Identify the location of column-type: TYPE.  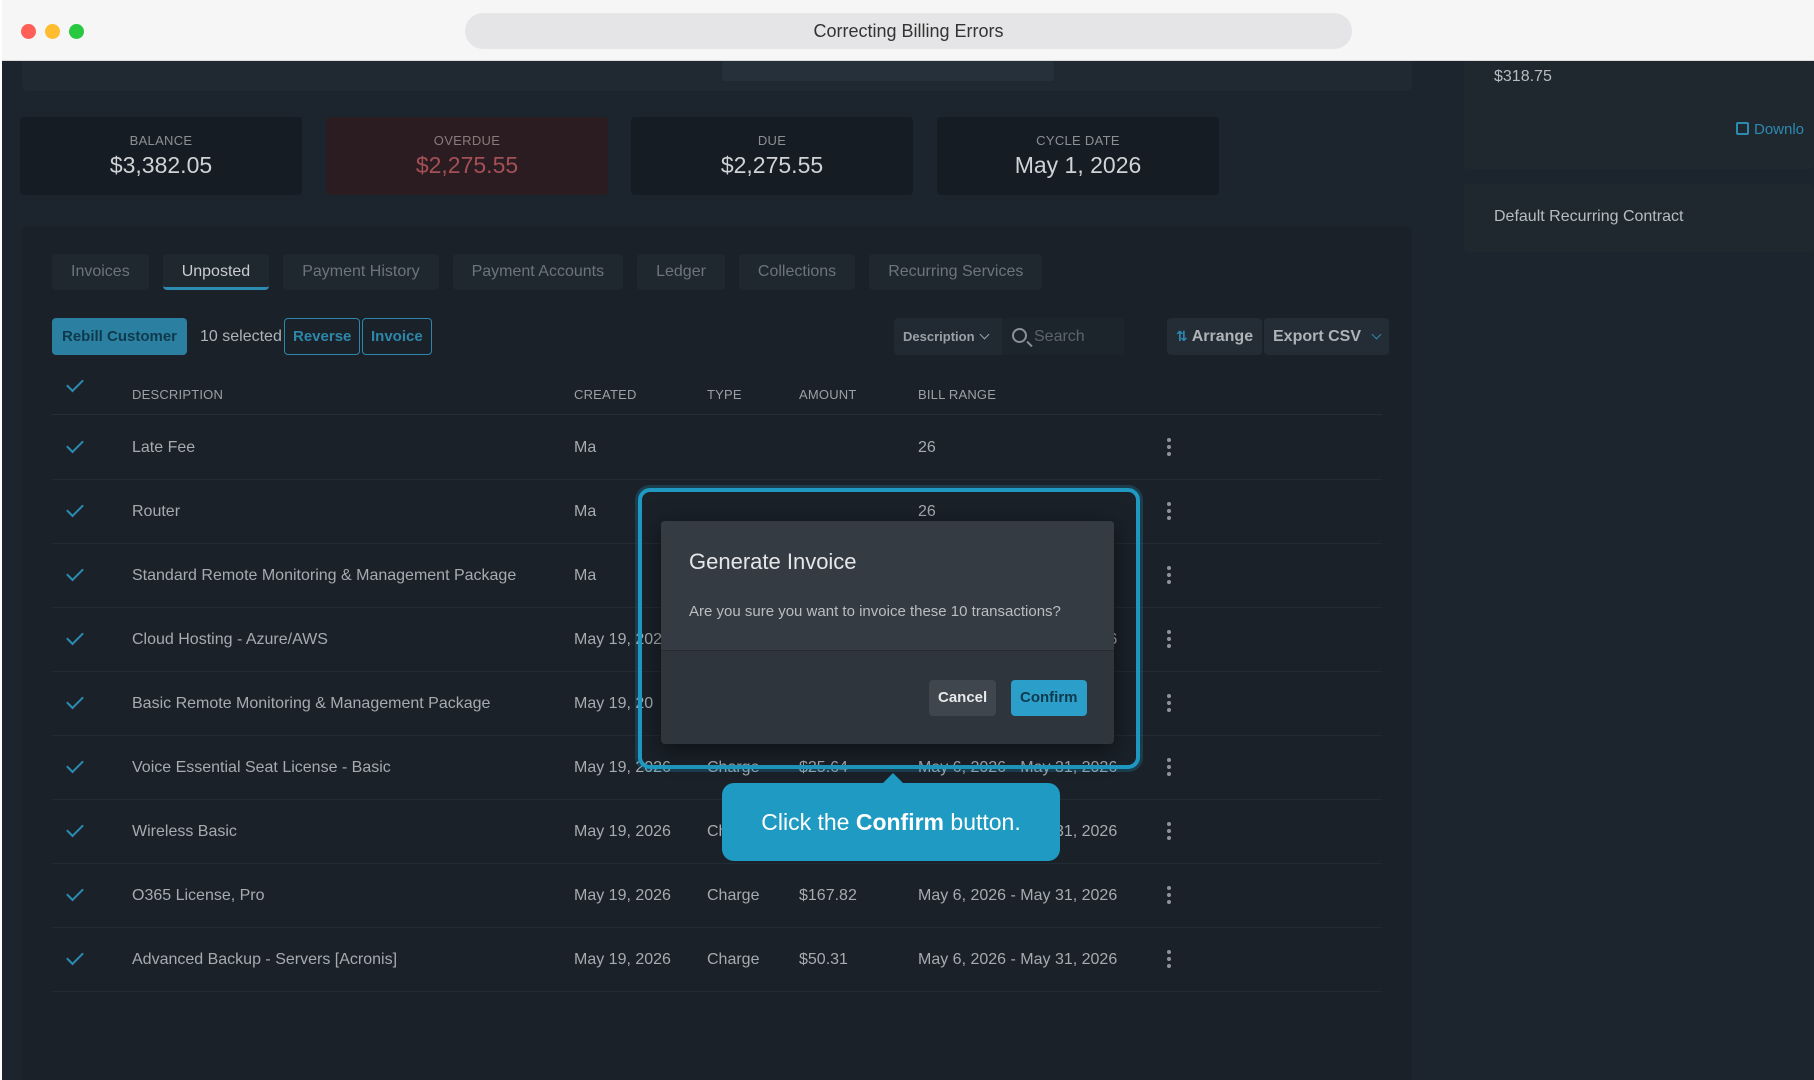
(724, 394).